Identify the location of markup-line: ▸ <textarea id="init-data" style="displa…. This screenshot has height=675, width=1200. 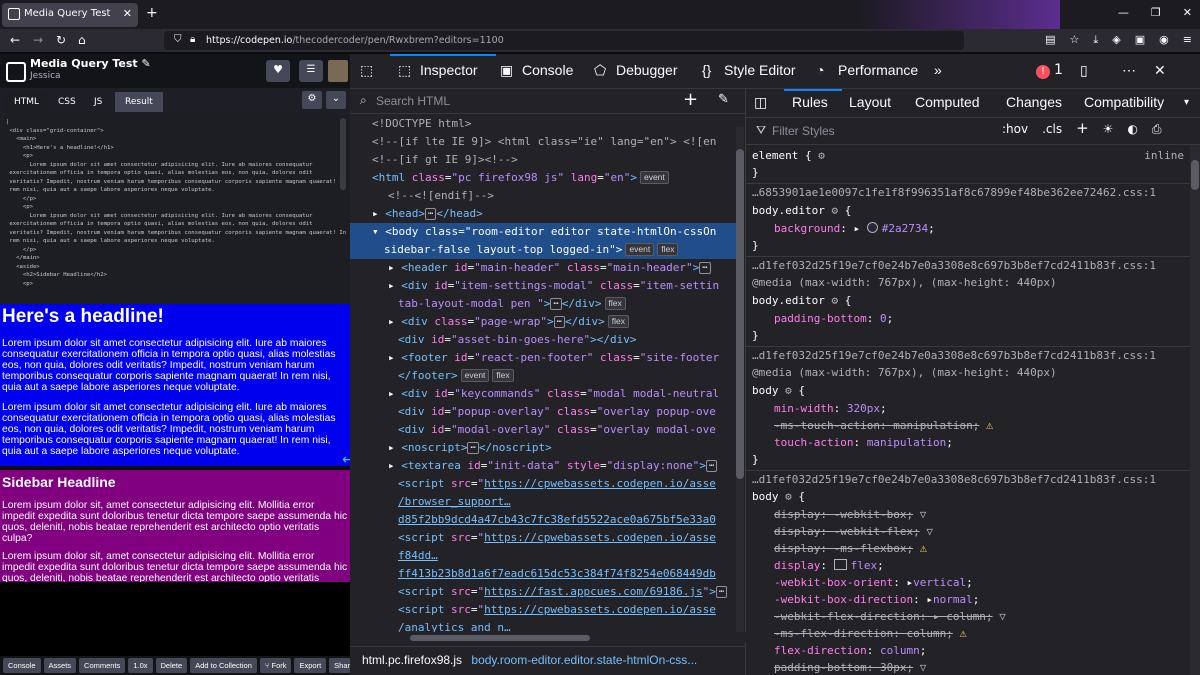
(553, 466).